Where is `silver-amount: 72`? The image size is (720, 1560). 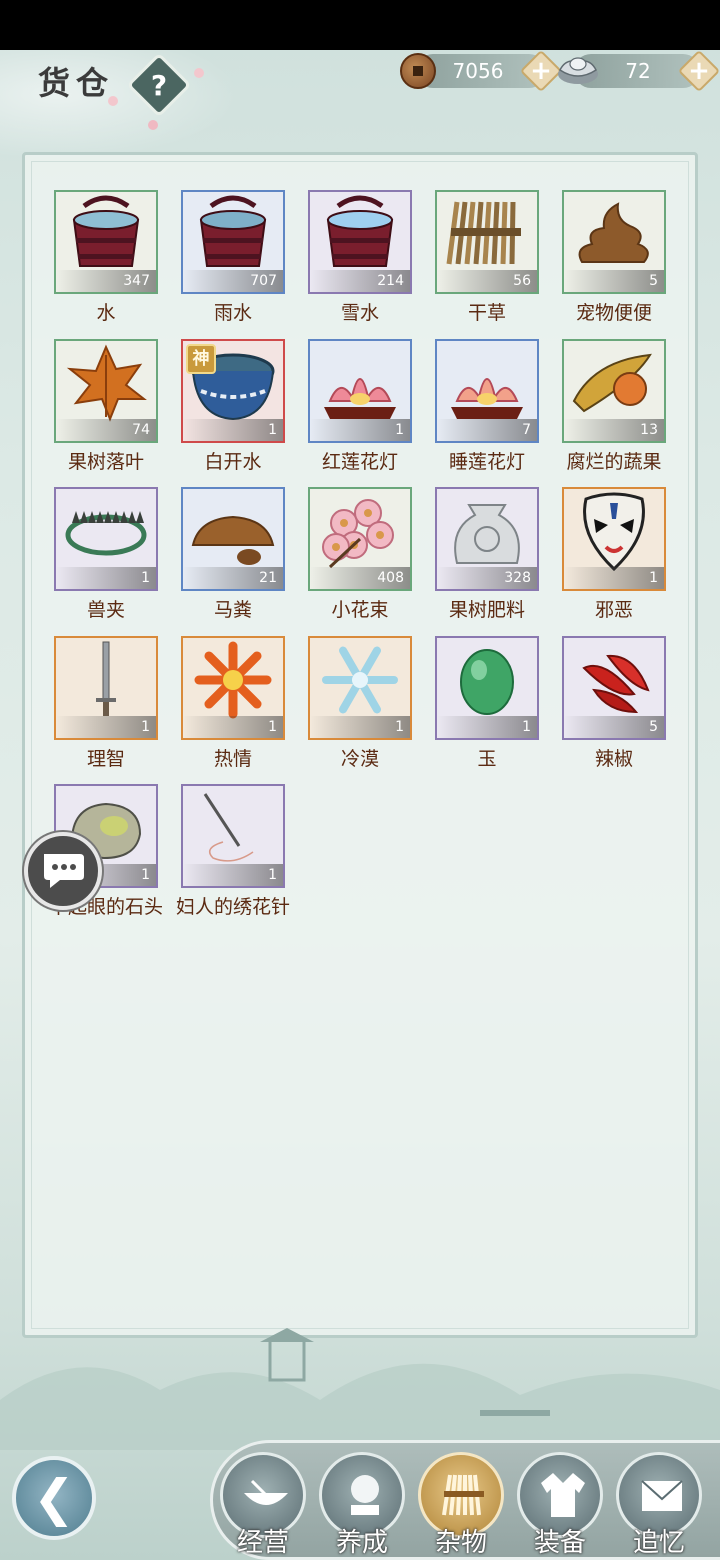
silver-amount: 72 is located at coordinates (638, 71).